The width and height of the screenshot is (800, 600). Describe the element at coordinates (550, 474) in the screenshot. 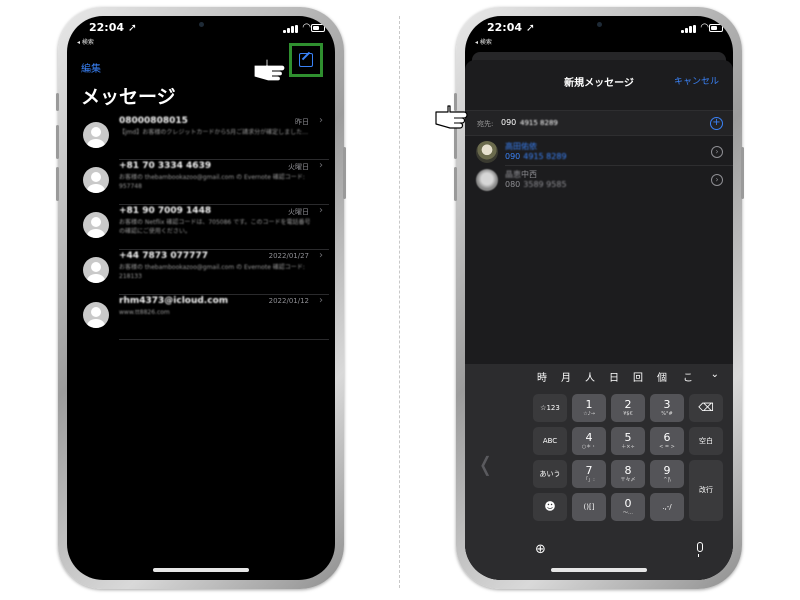

I see `key-kana: あいう` at that location.